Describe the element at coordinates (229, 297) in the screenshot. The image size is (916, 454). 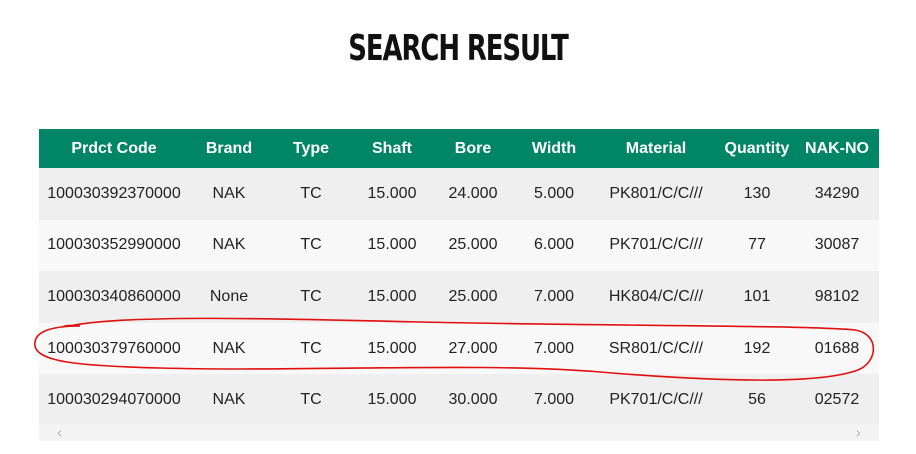
I see `cell-brand: None` at that location.